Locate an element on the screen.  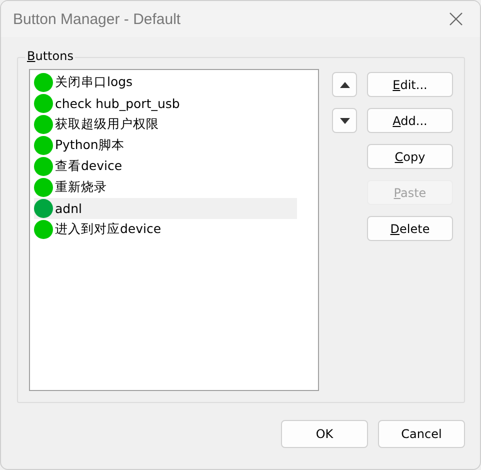
triangle-up-icon is located at coordinates (345, 85).